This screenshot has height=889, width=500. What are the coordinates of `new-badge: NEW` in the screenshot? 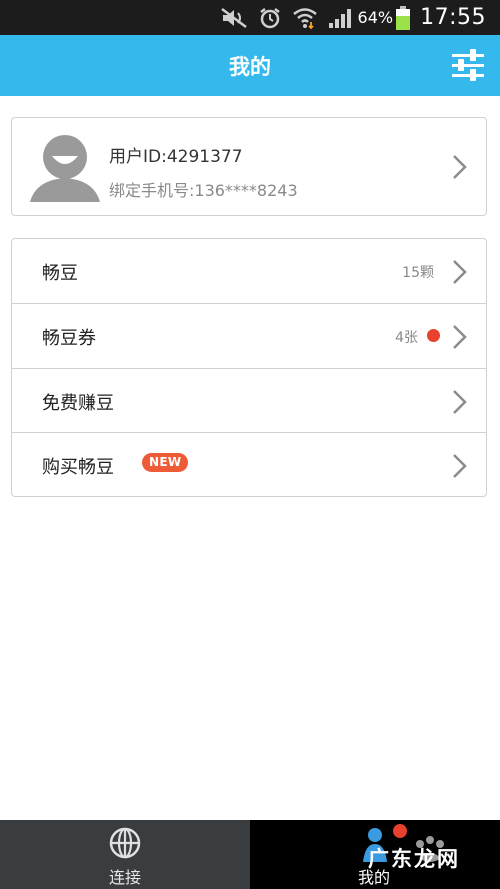 It's located at (165, 462).